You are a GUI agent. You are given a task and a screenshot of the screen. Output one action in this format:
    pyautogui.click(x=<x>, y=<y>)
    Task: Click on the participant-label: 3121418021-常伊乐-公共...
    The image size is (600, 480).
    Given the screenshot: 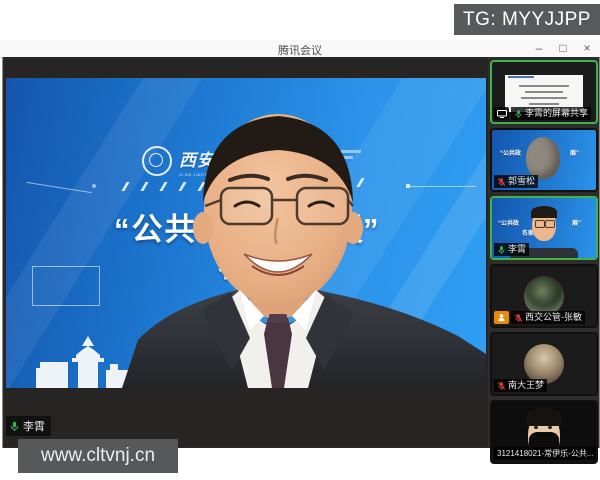 What is the action you would take?
    pyautogui.click(x=545, y=453)
    